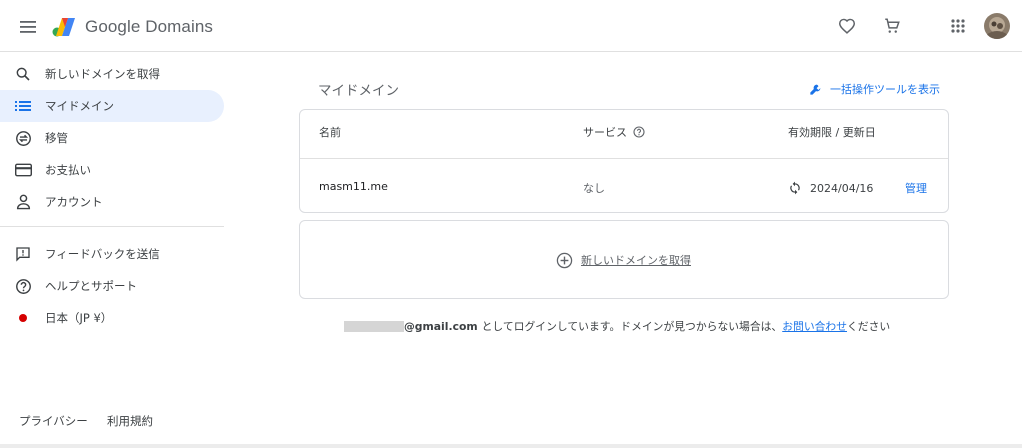  Describe the element at coordinates (68, 170) in the screenshot. I see `sidebar-item-label: お支払い` at that location.